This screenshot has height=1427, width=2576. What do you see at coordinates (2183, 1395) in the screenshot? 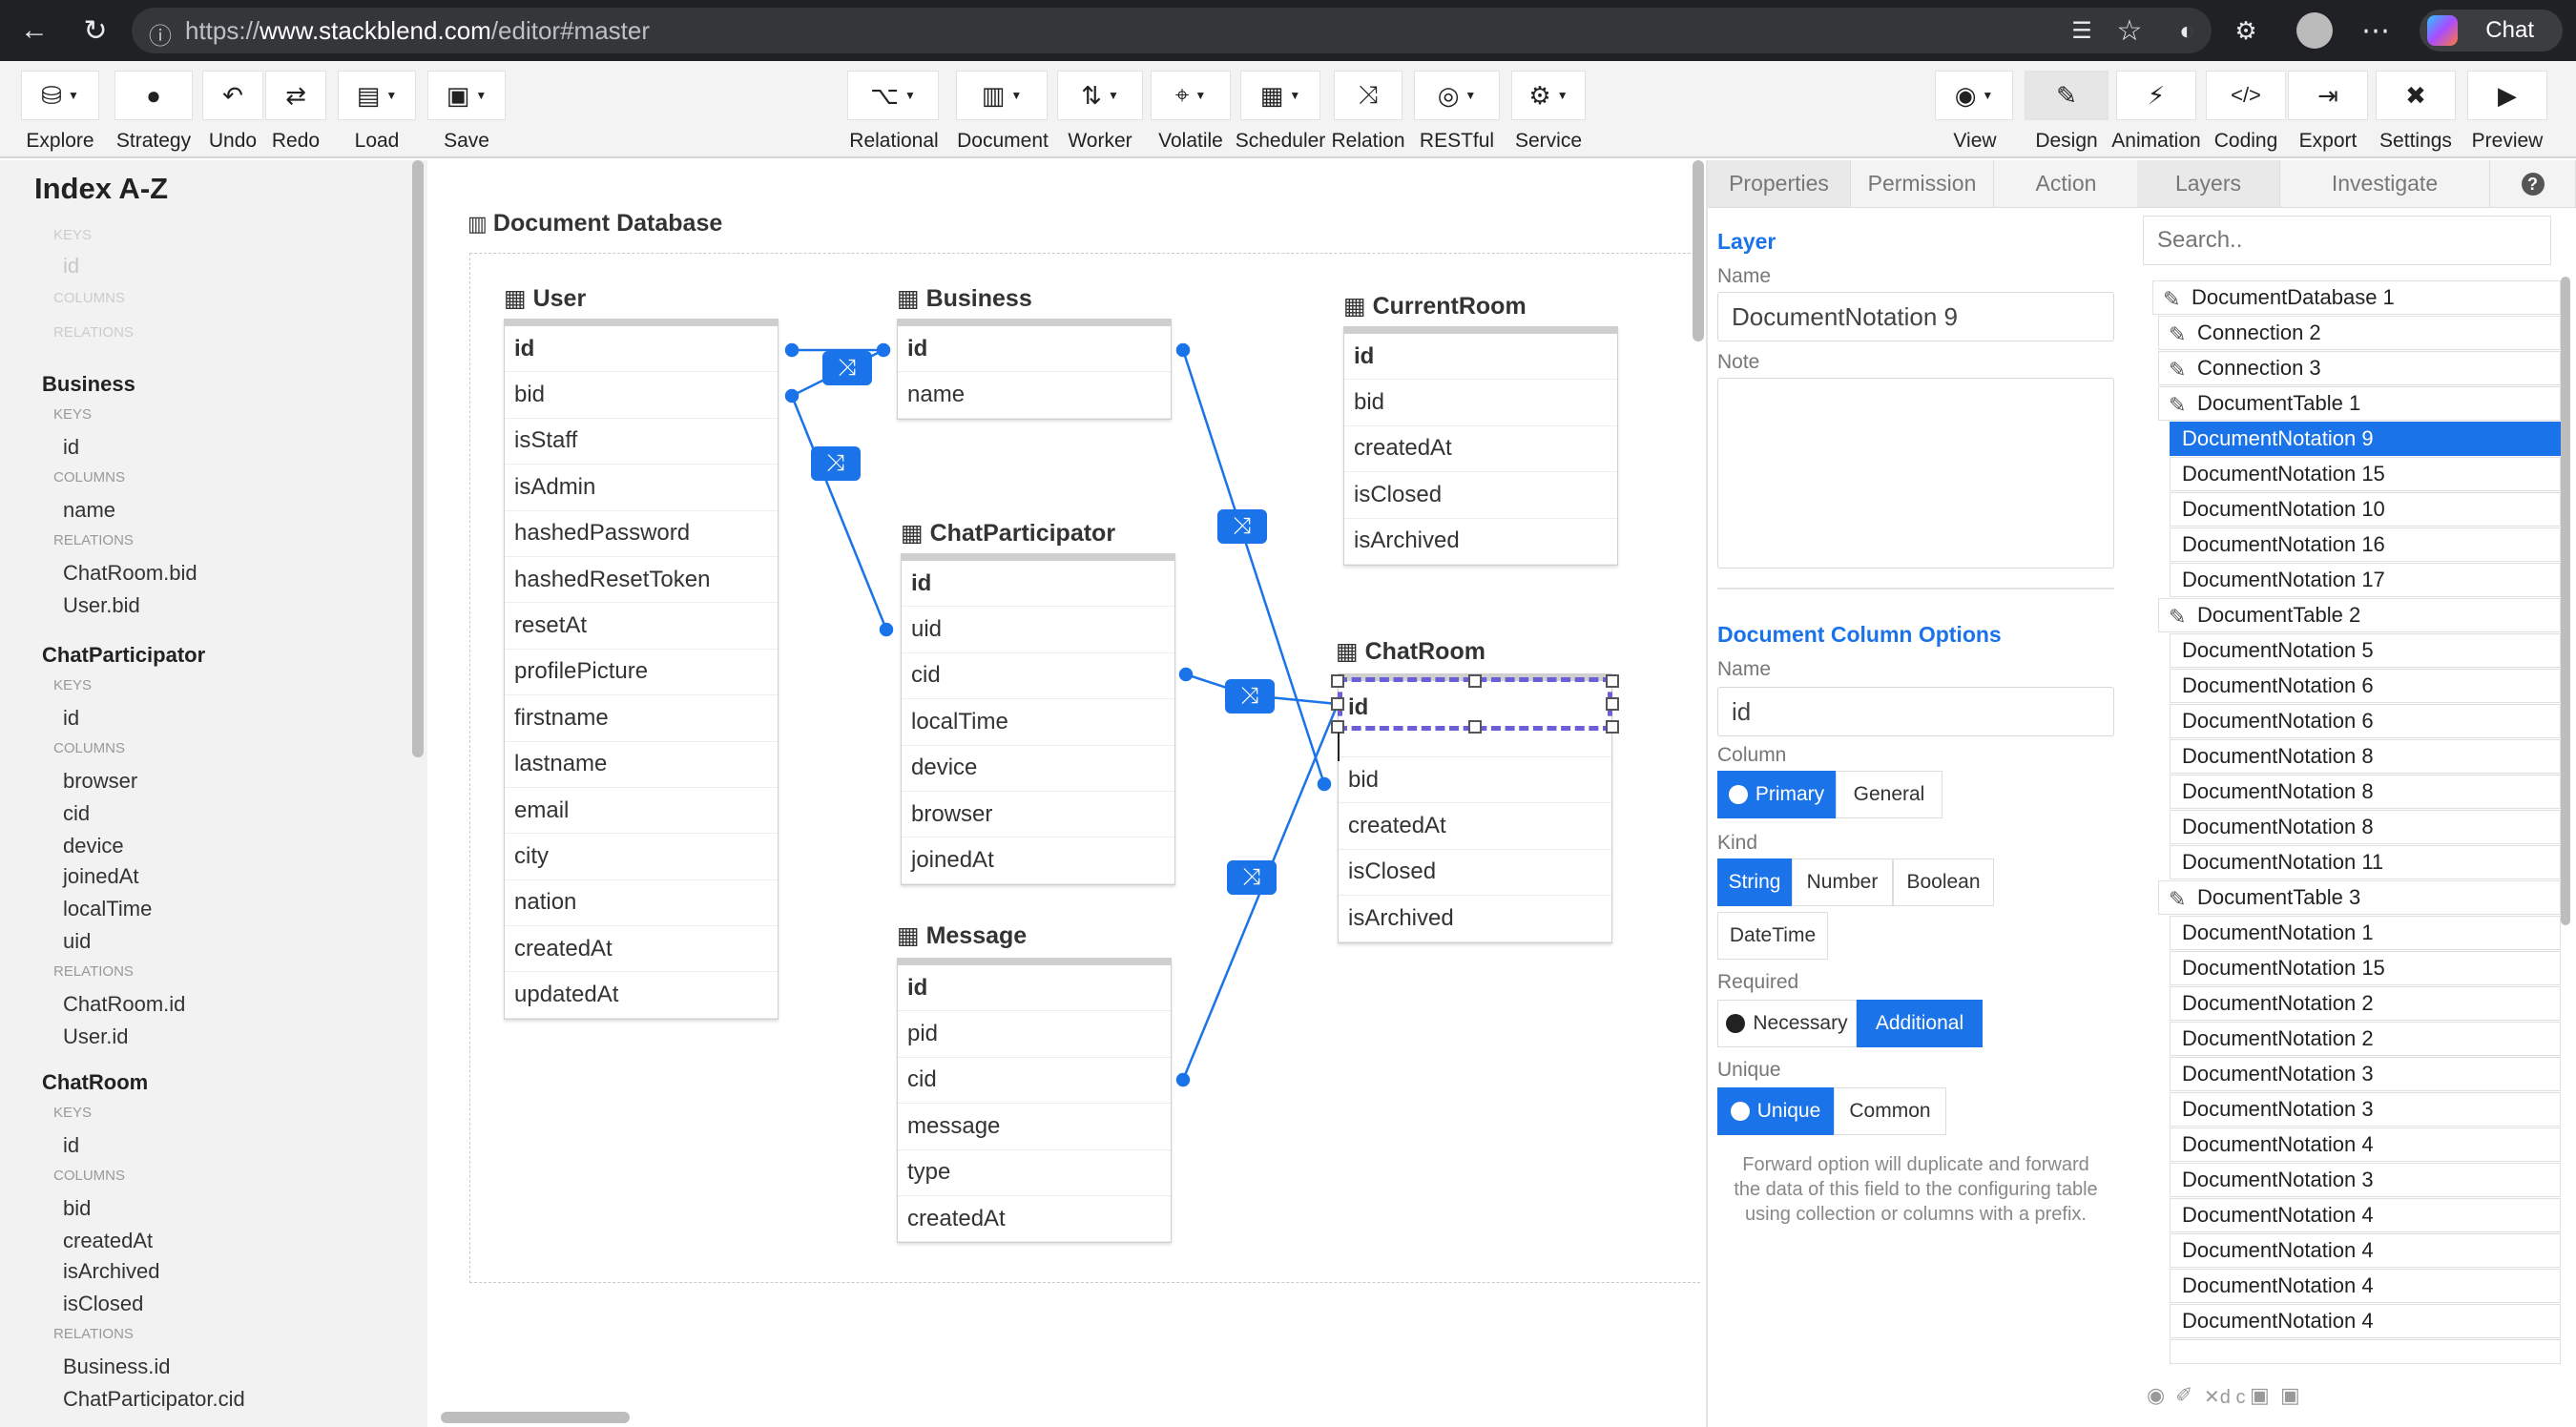
I see `eraser-icon: ✐` at bounding box center [2183, 1395].